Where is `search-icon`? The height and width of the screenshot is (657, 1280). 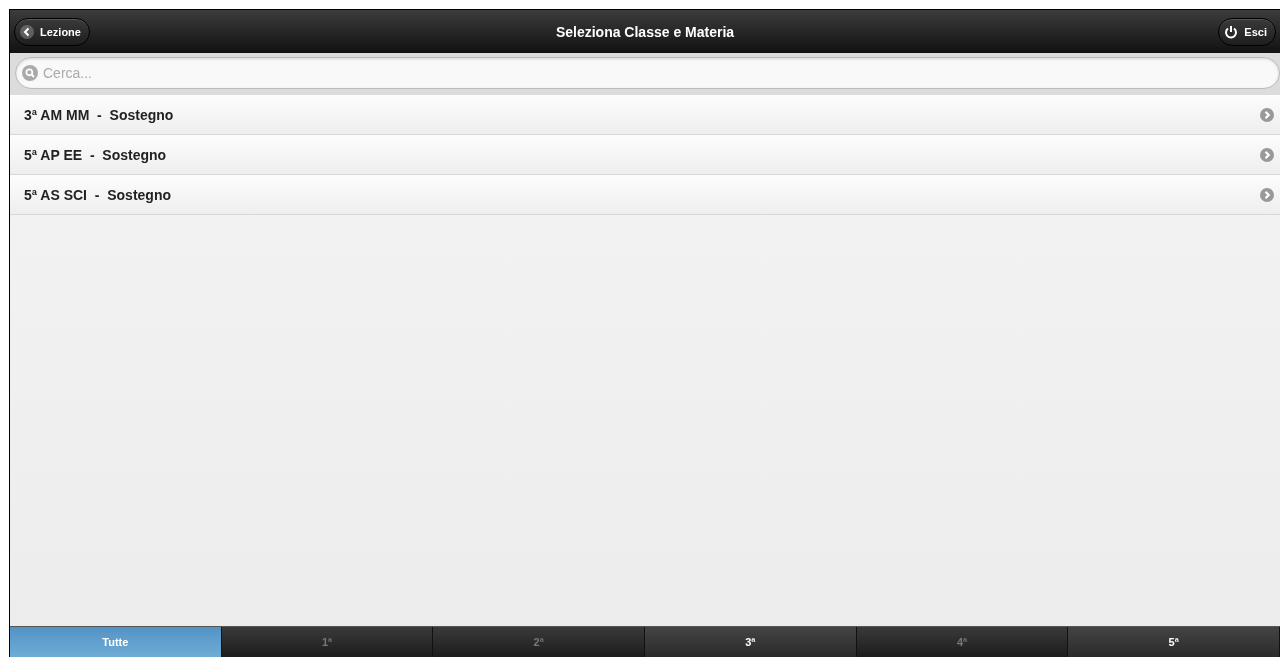 search-icon is located at coordinates (30, 73).